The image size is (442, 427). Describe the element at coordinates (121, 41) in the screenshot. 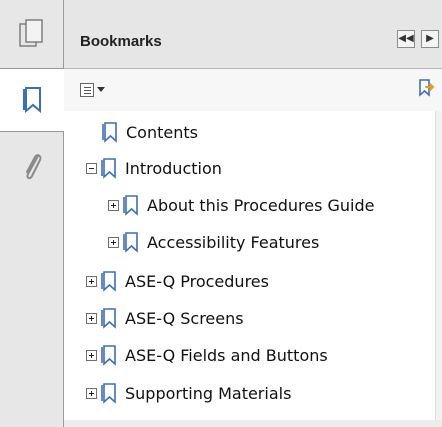

I see `panel-title: Bookmarks` at that location.